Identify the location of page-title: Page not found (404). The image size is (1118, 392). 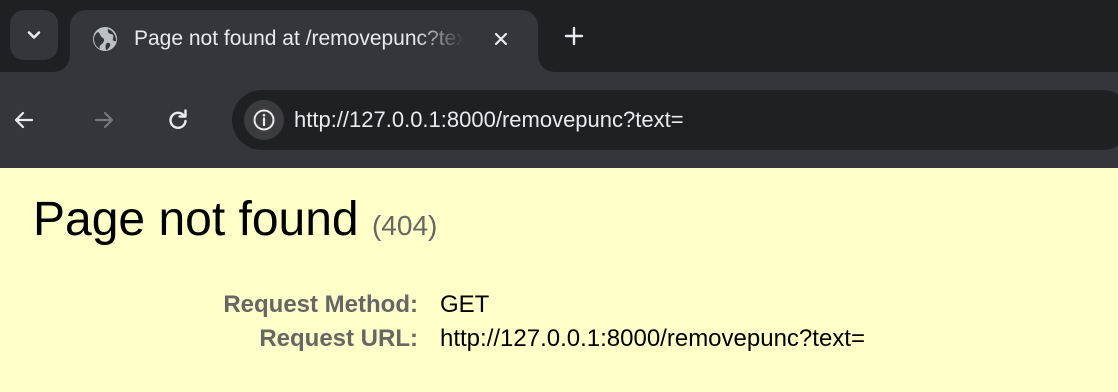
(235, 223).